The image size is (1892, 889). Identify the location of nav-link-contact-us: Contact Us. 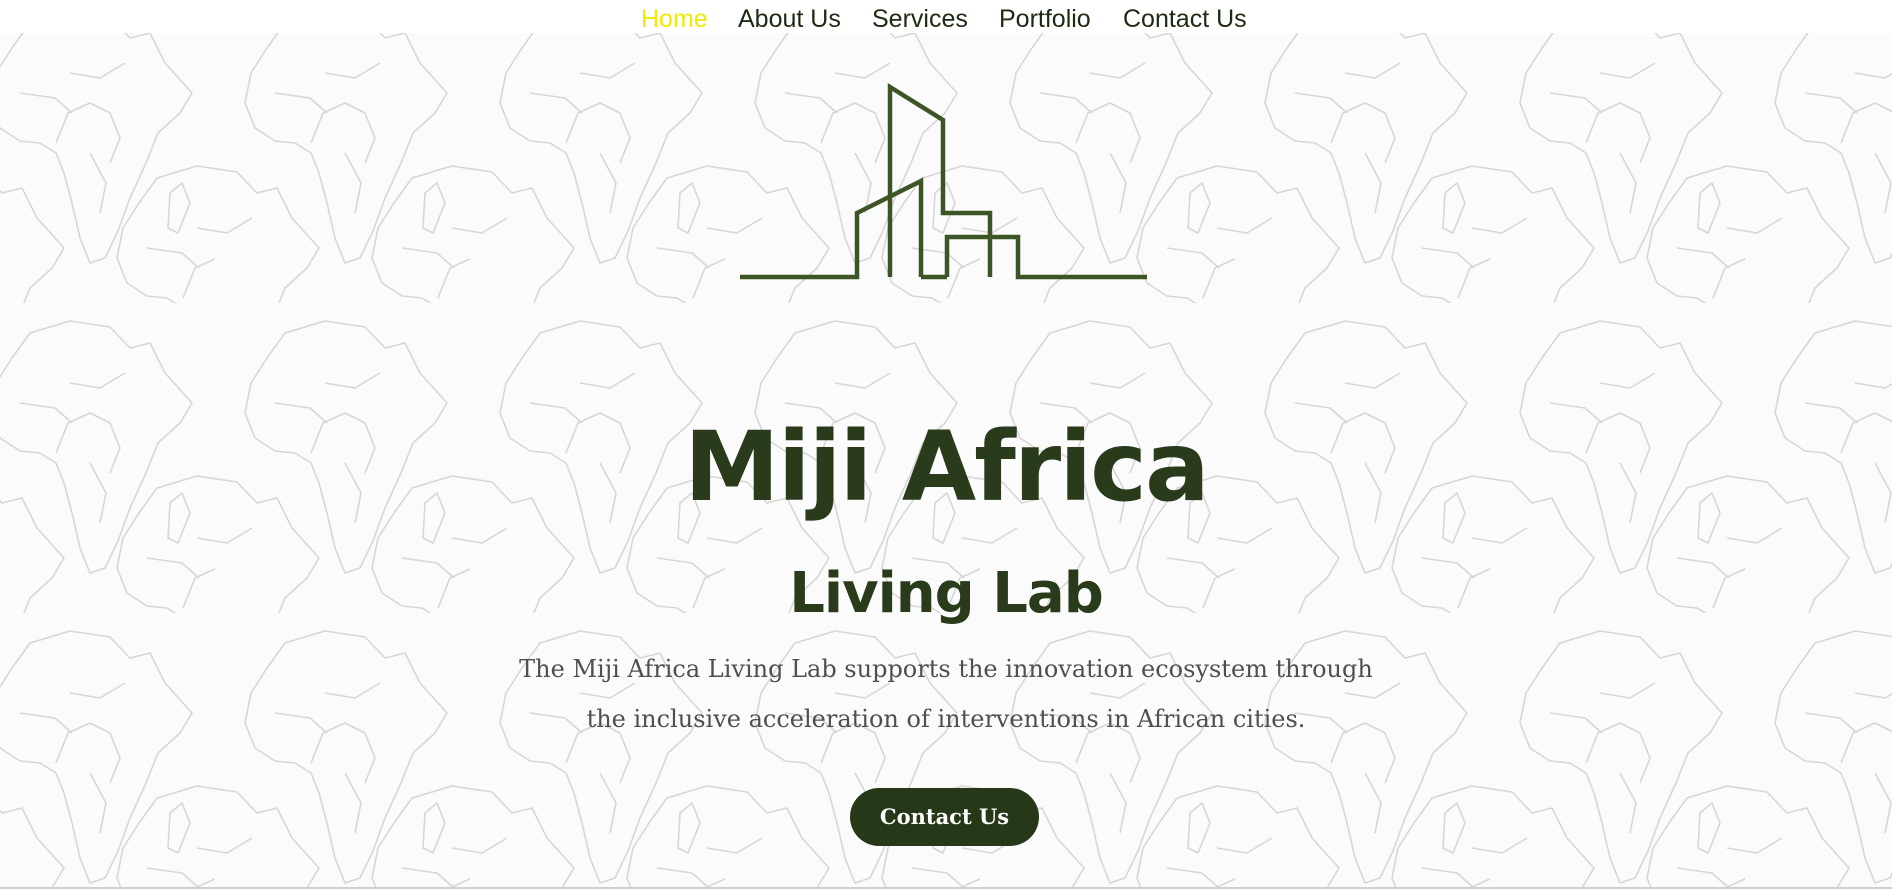
(1185, 19).